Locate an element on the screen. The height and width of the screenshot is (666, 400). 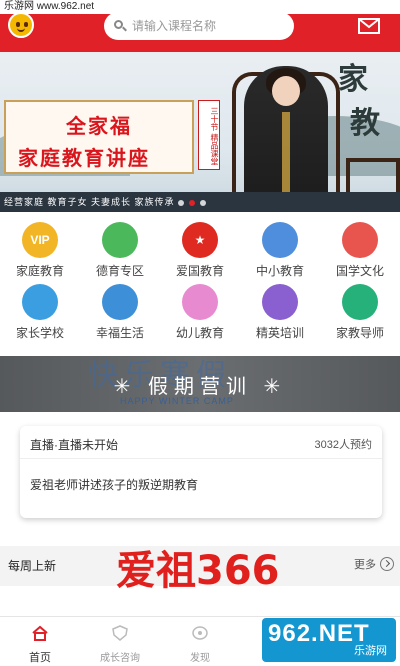
people-icon is located at coordinates (280, 302).